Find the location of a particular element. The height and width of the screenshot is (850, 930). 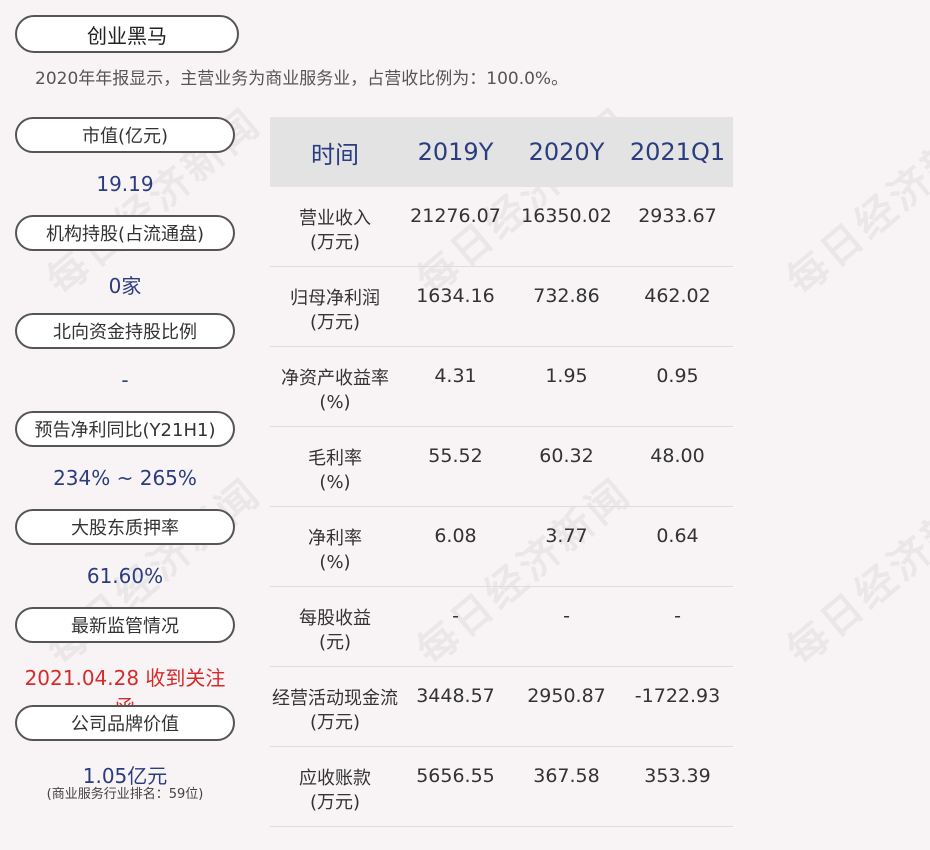

row-label: 营业收入 (万元) is located at coordinates (335, 231).